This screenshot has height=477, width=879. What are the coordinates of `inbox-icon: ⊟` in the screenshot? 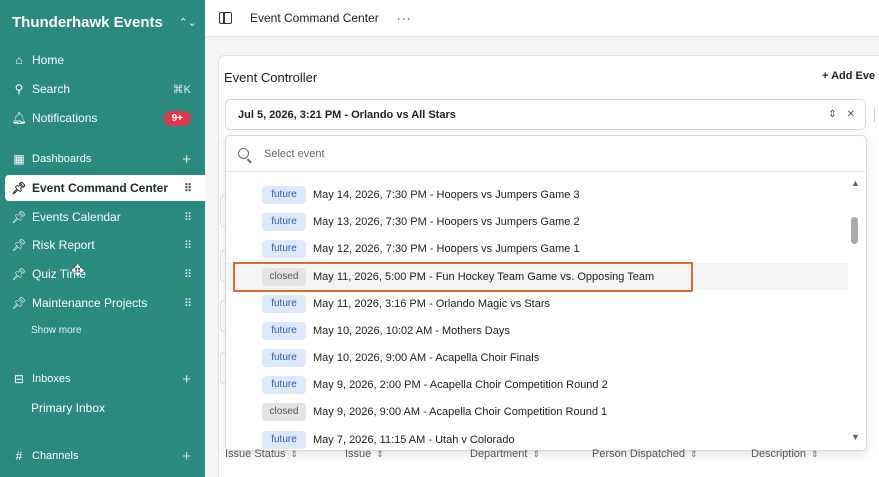 It's located at (19, 379).